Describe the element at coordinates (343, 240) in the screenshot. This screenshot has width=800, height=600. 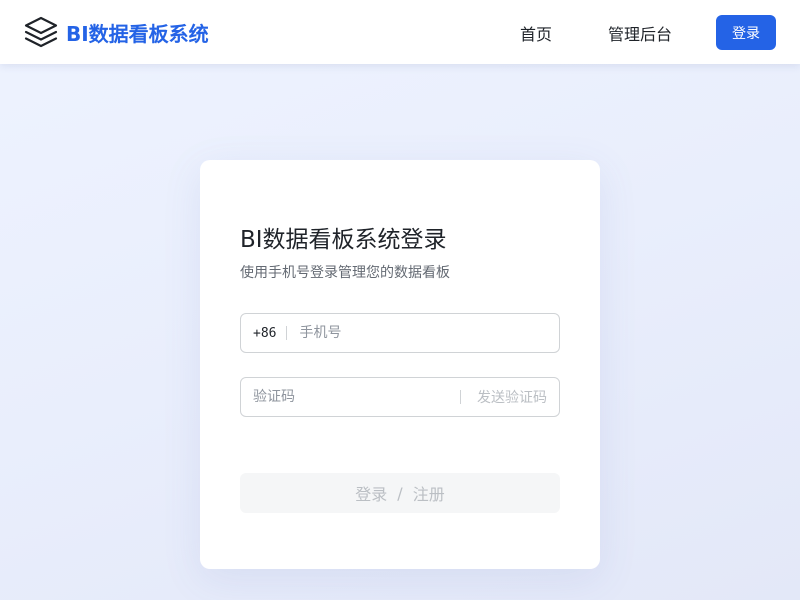
I see `login-title: BI数据看板系统登录` at that location.